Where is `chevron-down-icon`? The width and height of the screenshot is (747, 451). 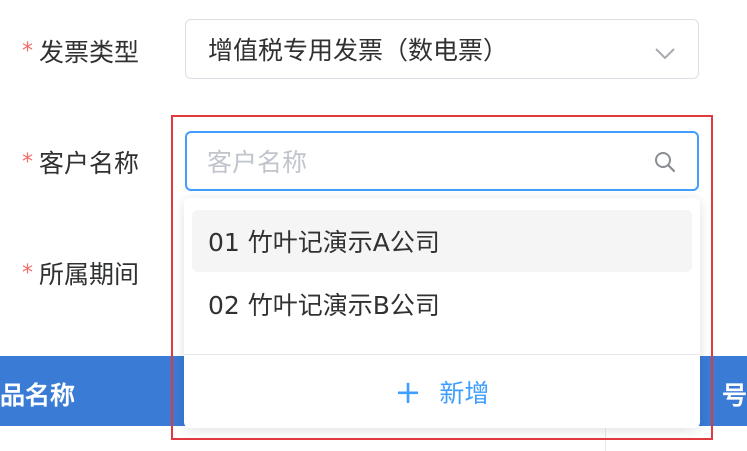
chevron-down-icon is located at coordinates (665, 54).